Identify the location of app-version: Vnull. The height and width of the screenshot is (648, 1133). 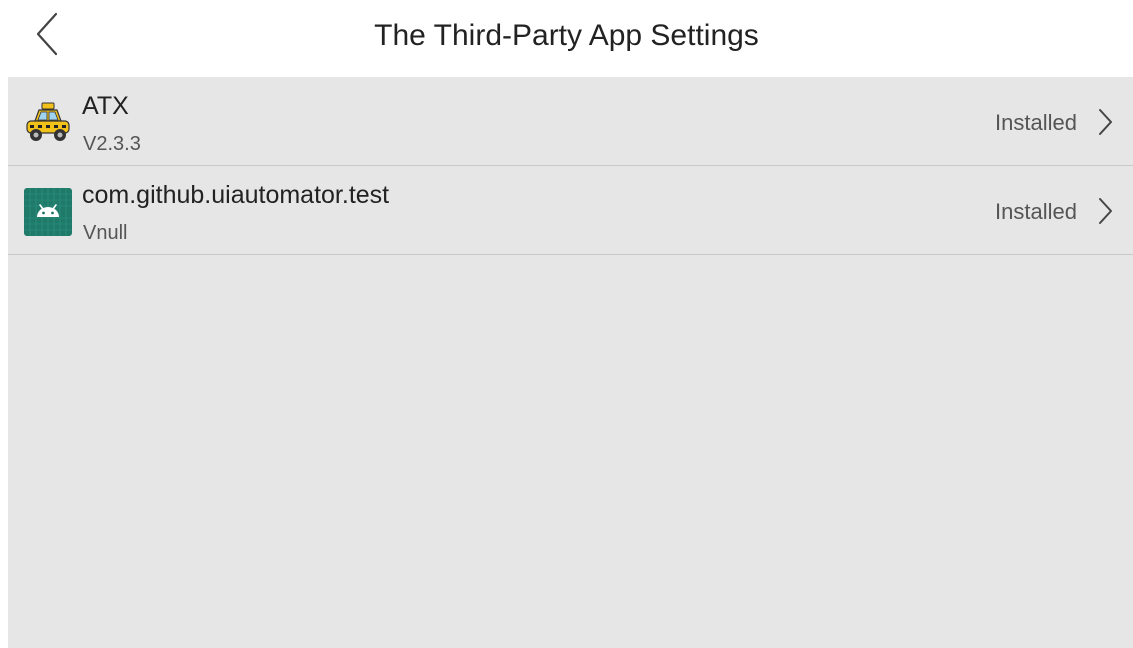
(105, 233).